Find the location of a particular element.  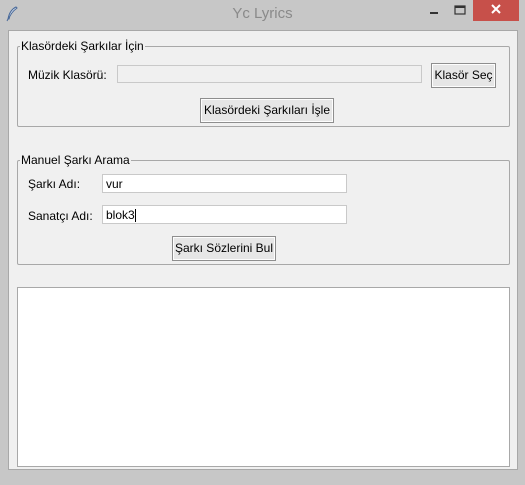

process-folder-button: Klasördeki Şarkıları İşle is located at coordinates (267, 110).